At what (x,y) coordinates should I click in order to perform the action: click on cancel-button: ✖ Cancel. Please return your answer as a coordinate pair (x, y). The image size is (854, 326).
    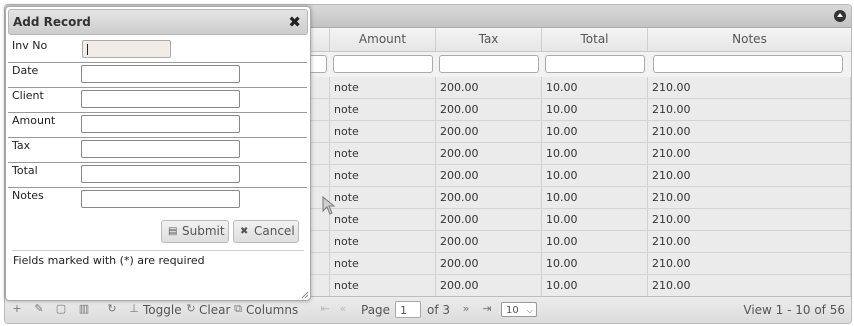
    Looking at the image, I should click on (266, 231).